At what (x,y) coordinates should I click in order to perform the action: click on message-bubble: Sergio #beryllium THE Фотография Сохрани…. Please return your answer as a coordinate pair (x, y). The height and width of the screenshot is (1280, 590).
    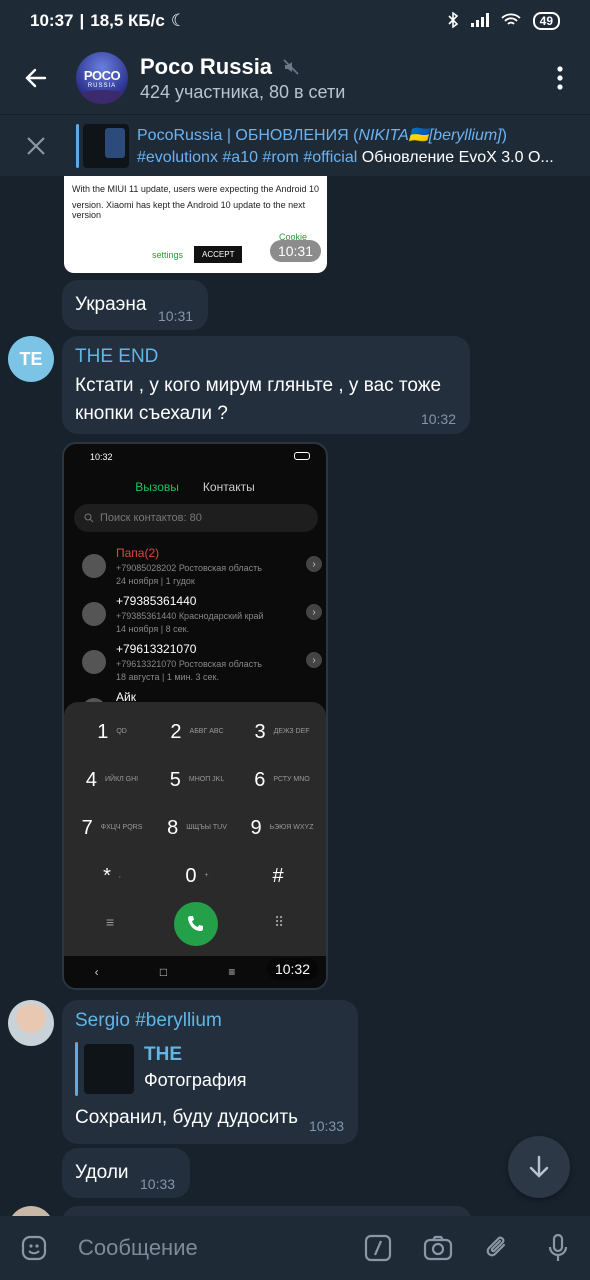
    Looking at the image, I should click on (210, 1072).